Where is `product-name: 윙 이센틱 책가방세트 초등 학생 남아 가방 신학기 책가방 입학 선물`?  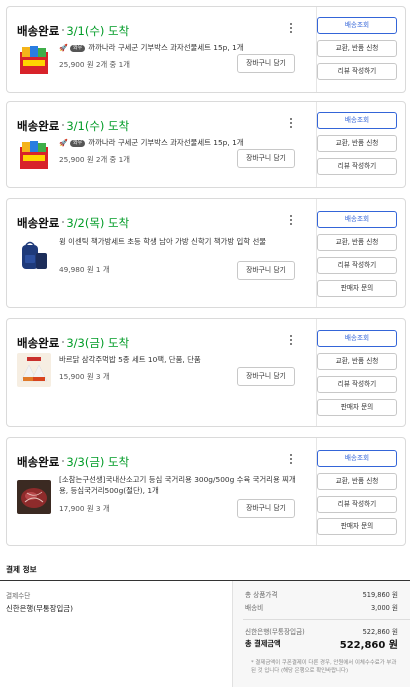
product-name: 윙 이센틱 책가방세트 초등 학생 남아 가방 신학기 책가방 입학 선물 is located at coordinates (181, 241).